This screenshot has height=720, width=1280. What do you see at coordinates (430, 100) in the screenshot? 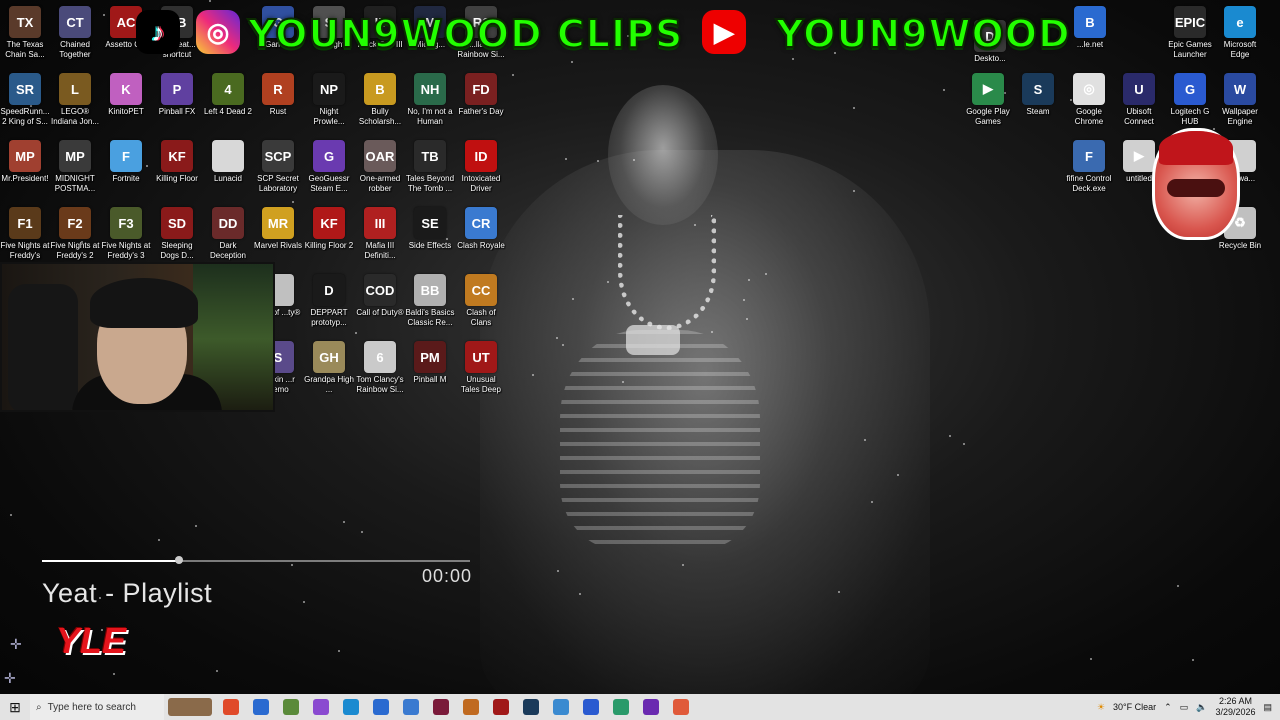
I see `desktop-icon: NH No, I'm not a Human` at bounding box center [430, 100].